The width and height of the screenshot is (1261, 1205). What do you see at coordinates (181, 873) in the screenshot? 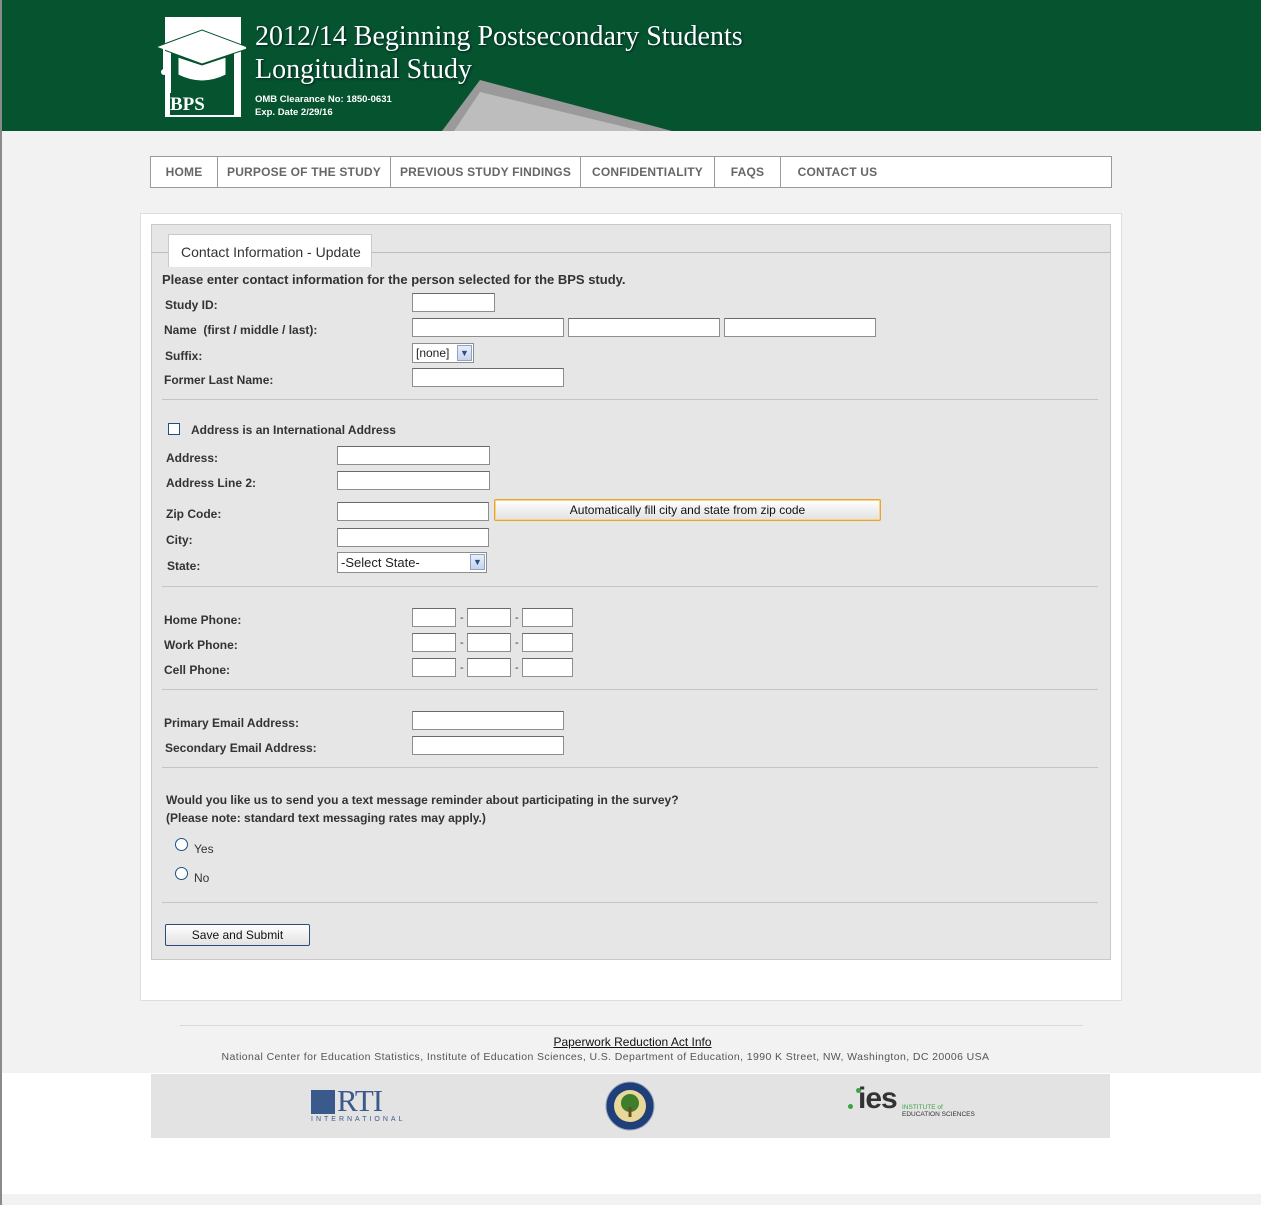
I see `text-reminder-no-radio` at bounding box center [181, 873].